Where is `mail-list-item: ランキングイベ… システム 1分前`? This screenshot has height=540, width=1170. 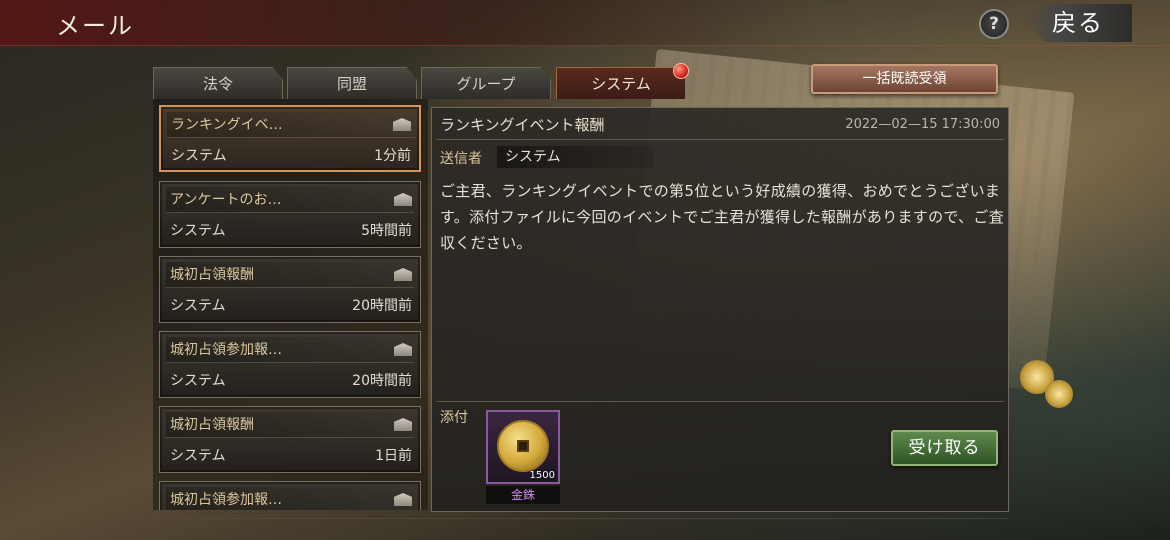
mail-list-item: ランキングイベ… システム 1分前 is located at coordinates (290, 138).